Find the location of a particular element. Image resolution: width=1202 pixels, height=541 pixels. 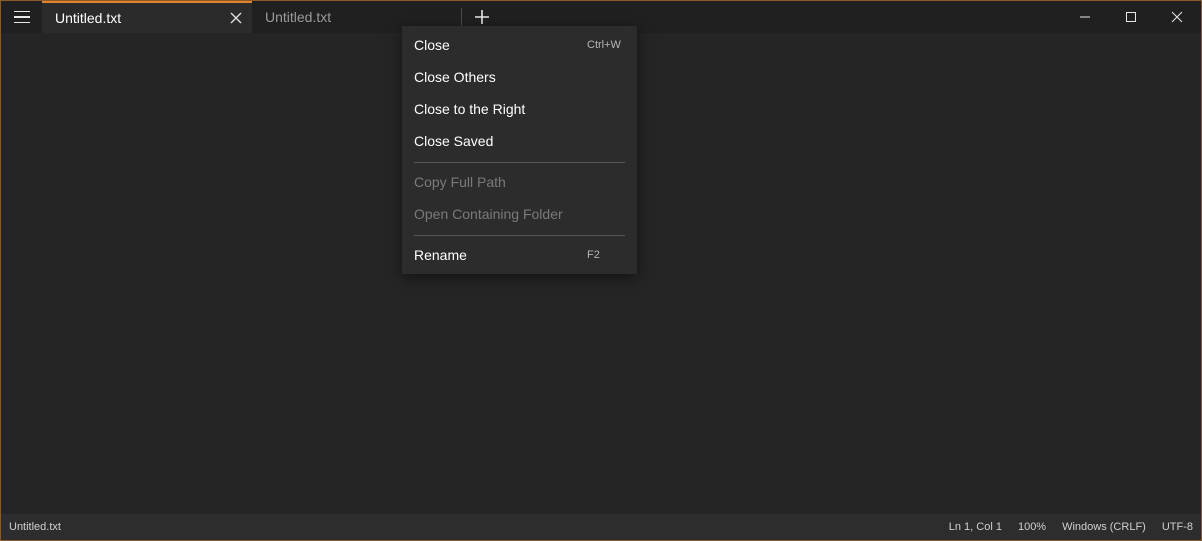

main-menu-button is located at coordinates (21, 17).